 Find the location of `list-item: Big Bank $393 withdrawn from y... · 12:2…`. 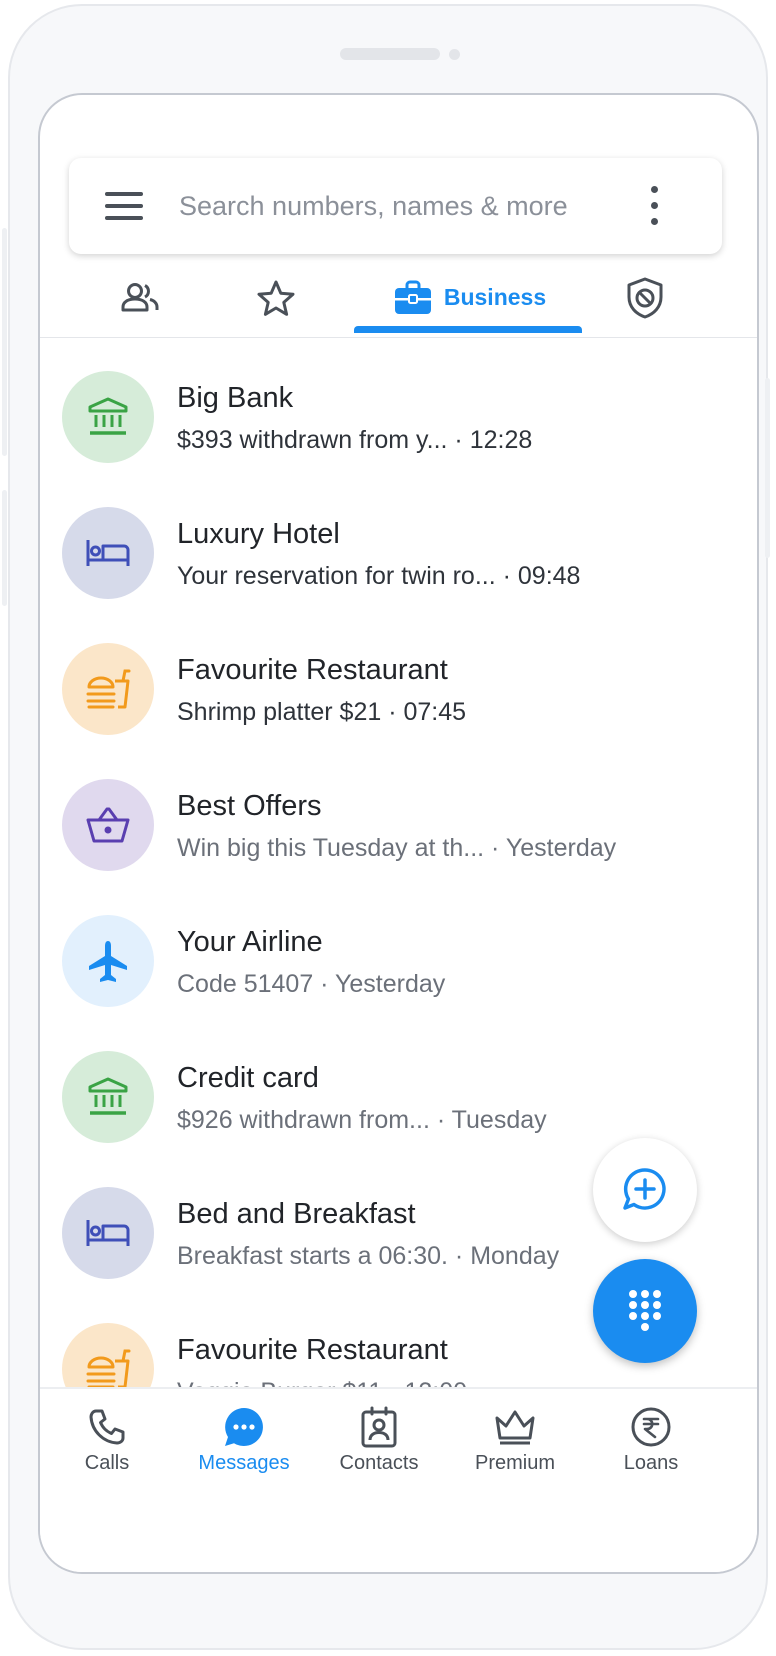

list-item: Big Bank $393 withdrawn from y... · 12:2… is located at coordinates (398, 406).